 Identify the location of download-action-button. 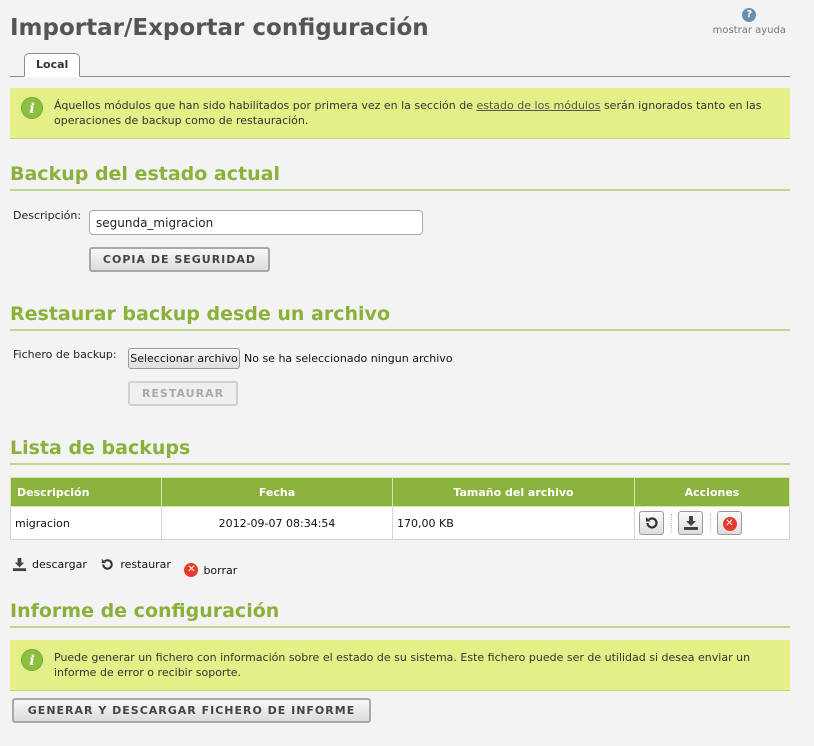
(690, 523).